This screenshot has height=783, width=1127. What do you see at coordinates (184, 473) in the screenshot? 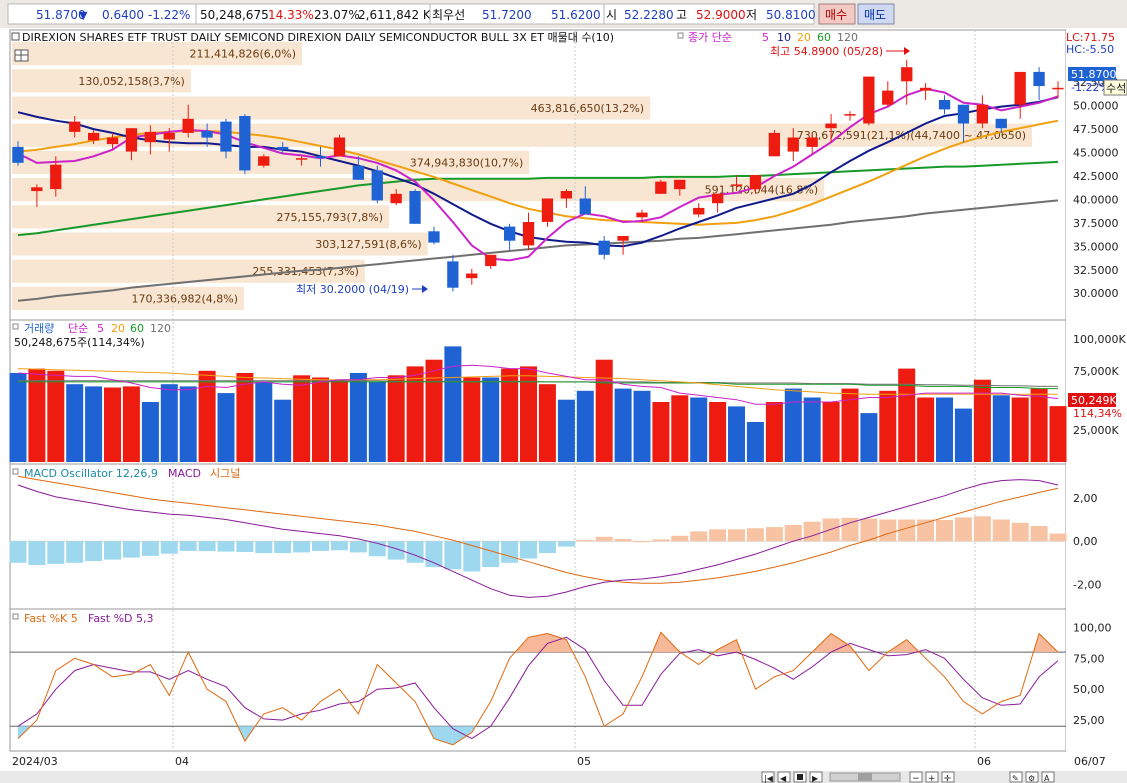
I see `macd-legend-macd: MACD` at bounding box center [184, 473].